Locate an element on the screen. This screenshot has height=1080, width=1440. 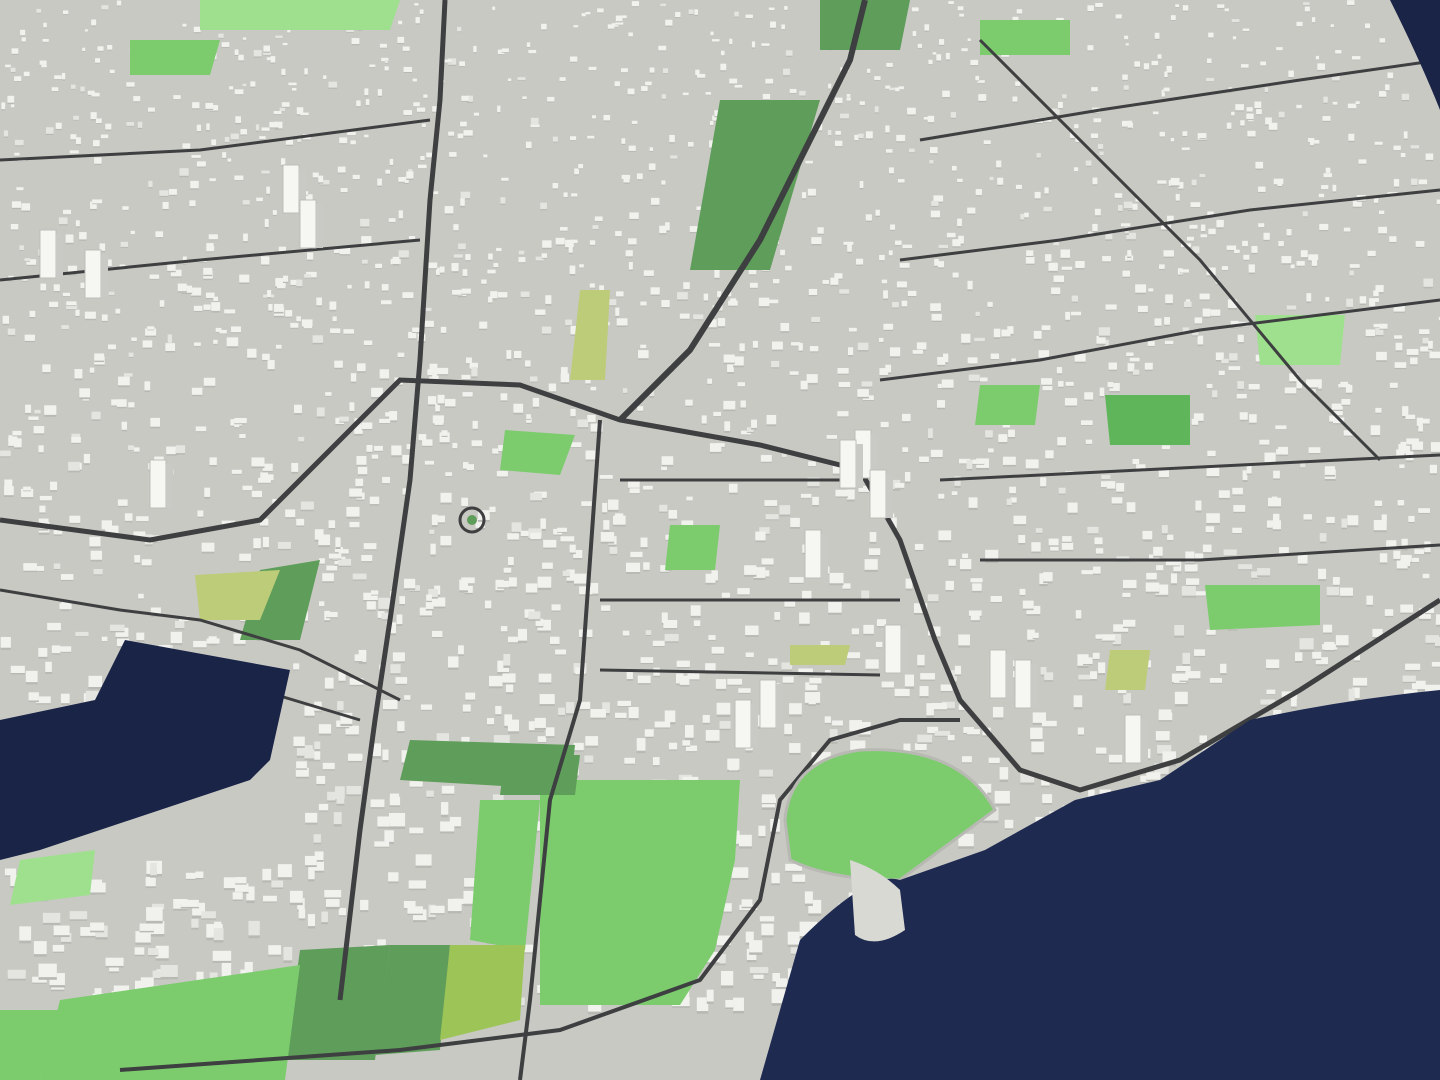
park-mid-east is located at coordinates (1007, 405).